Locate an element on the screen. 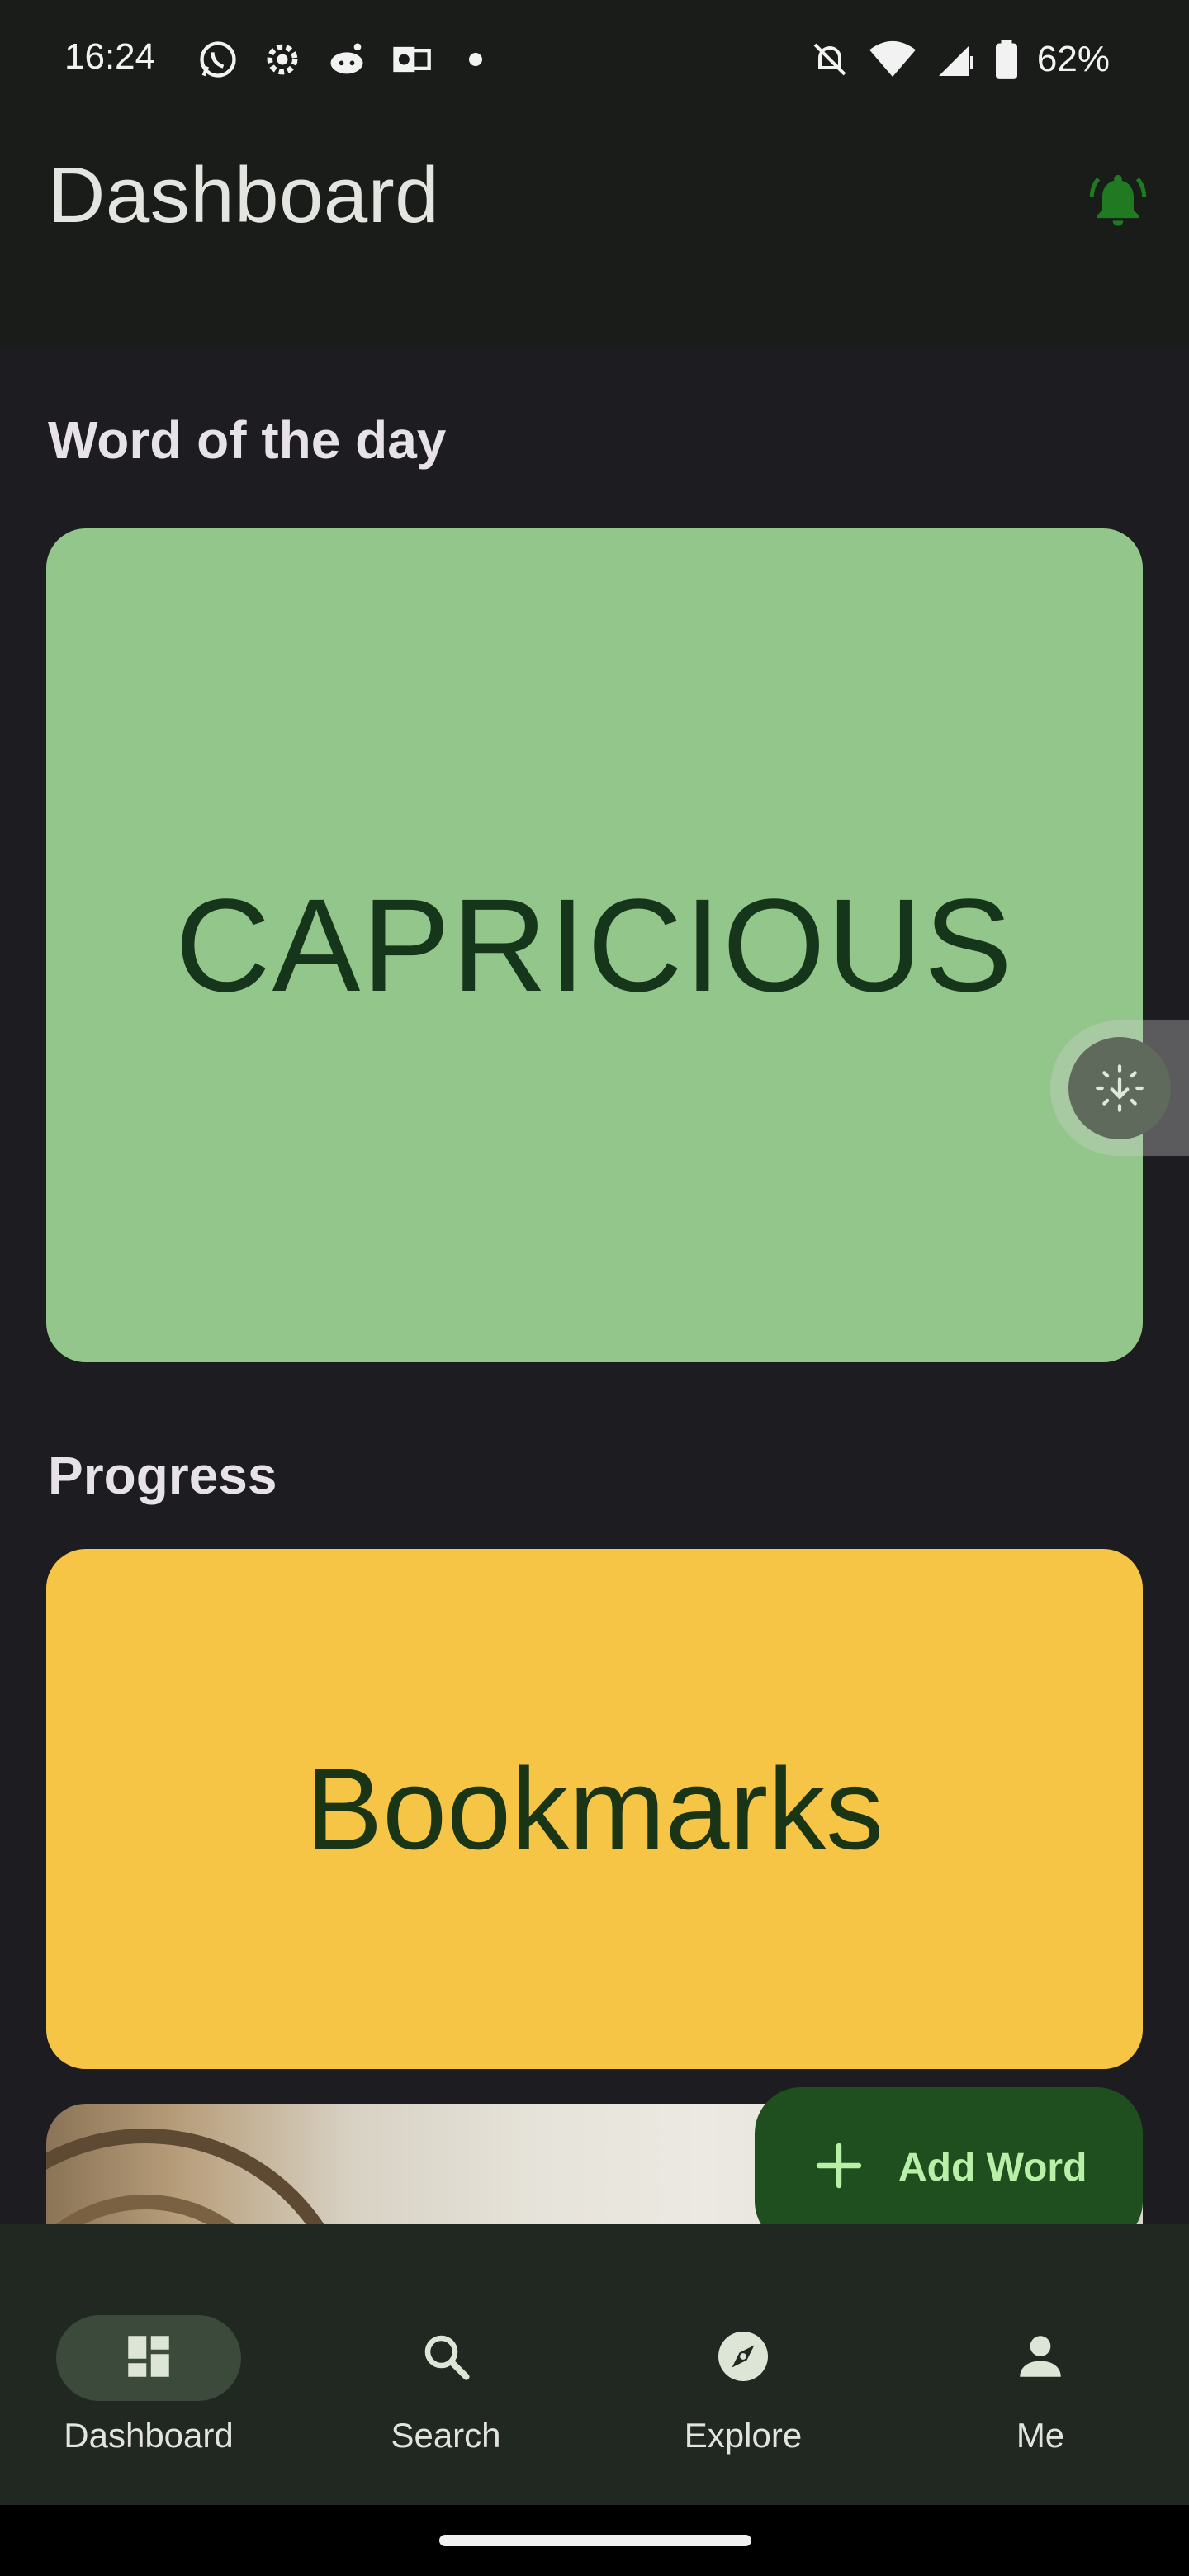 This screenshot has width=1189, height=2576. nav-label-dashboard: Dashboard is located at coordinates (149, 2435).